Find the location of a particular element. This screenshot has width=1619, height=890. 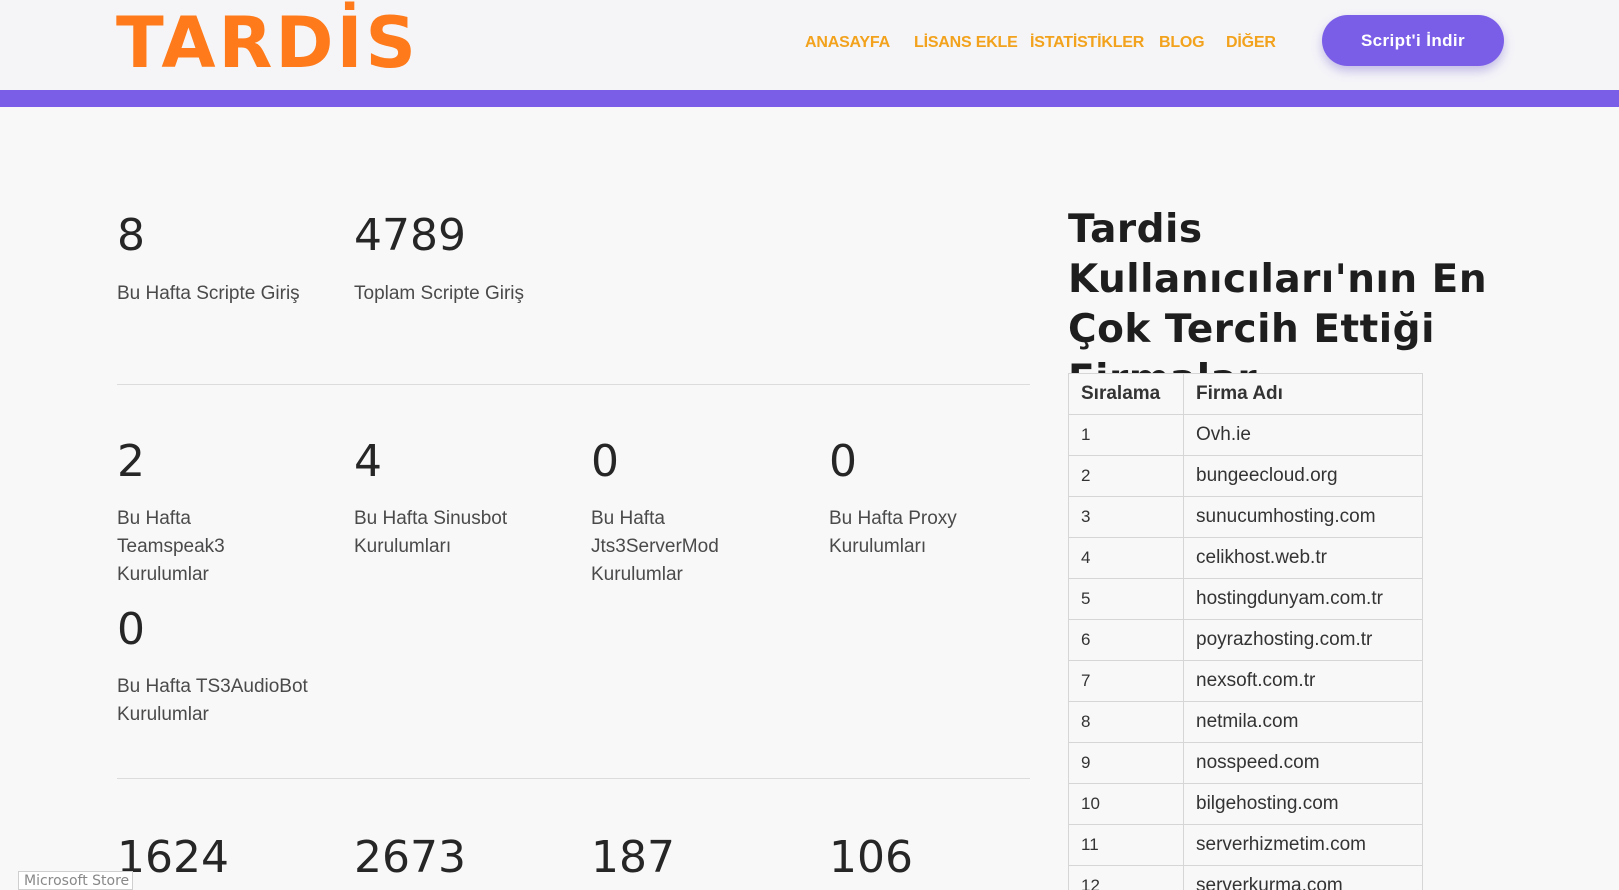

weekly-logins-value: 8 is located at coordinates (131, 235).